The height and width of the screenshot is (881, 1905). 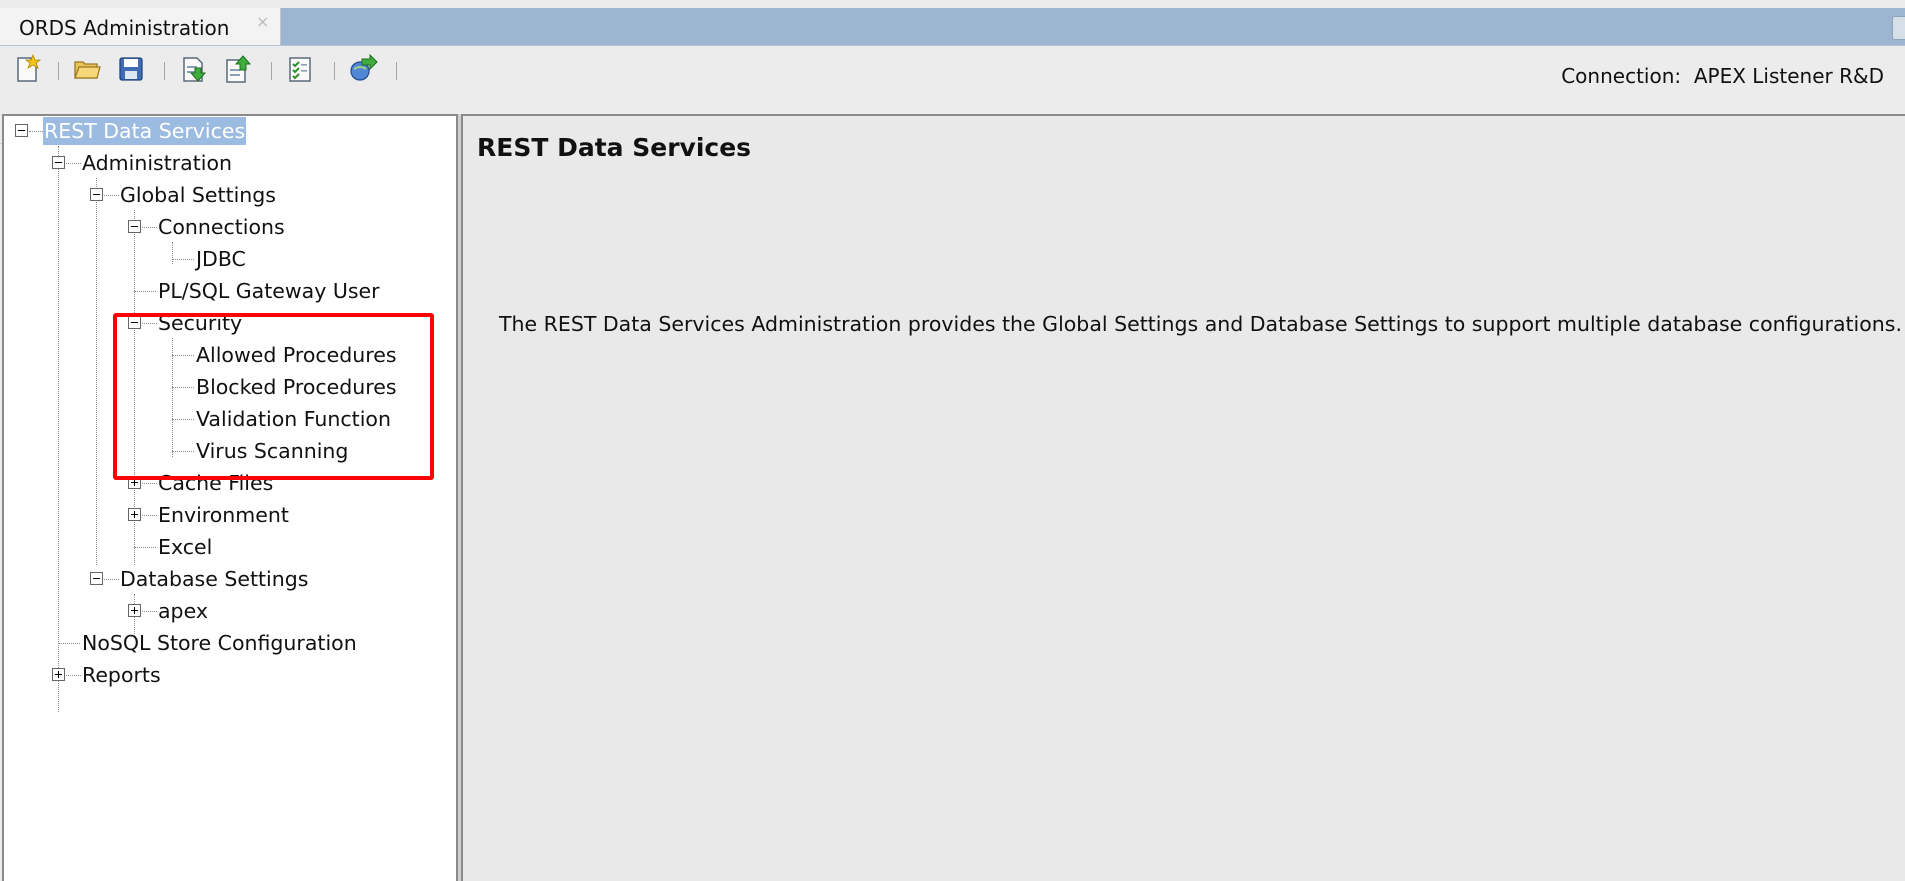 What do you see at coordinates (224, 547) in the screenshot?
I see `tree-node-excel: Excel` at bounding box center [224, 547].